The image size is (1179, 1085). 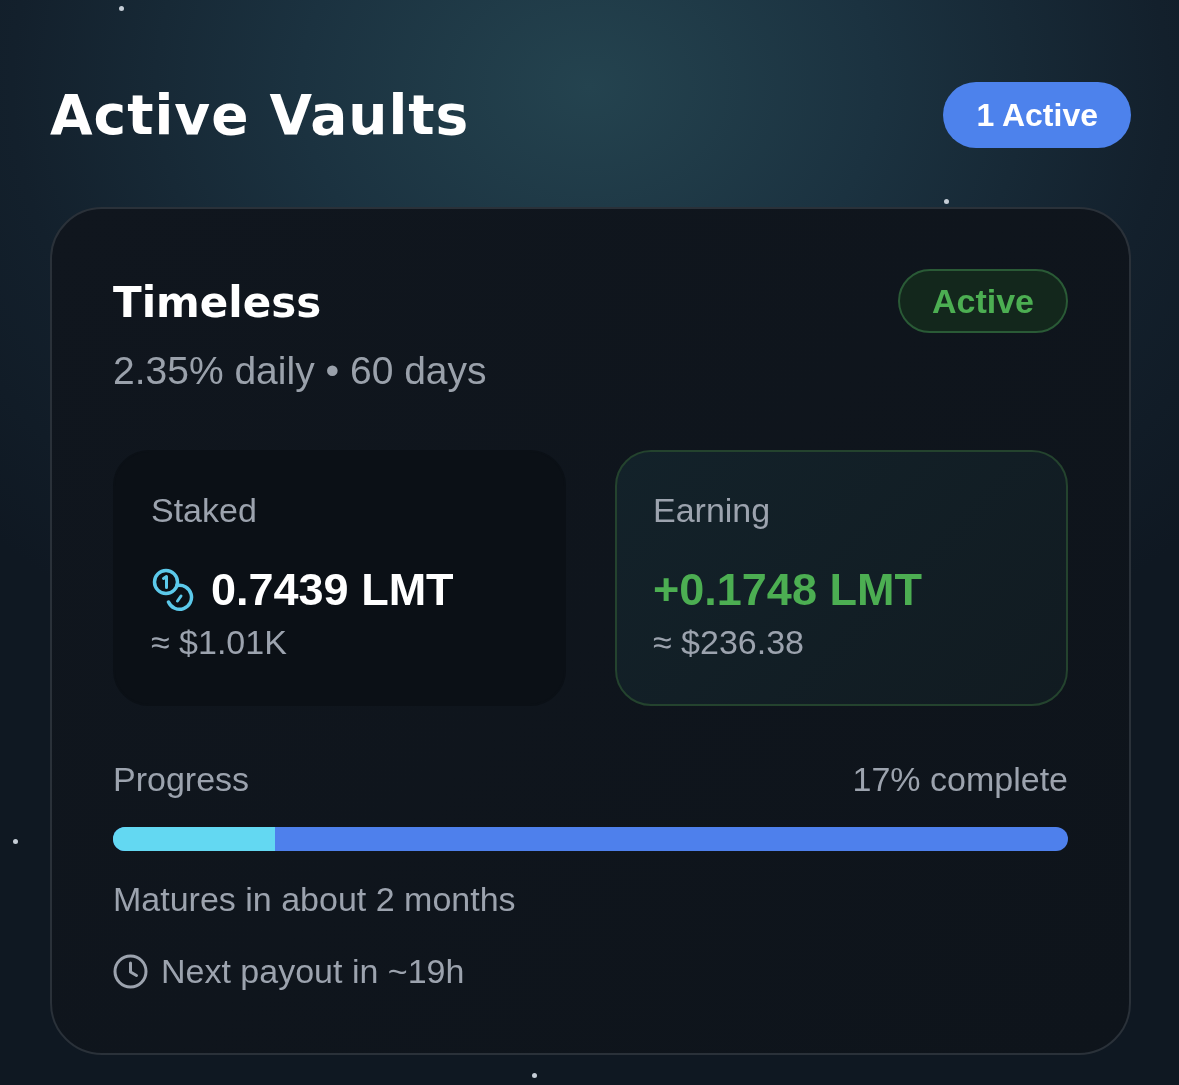 What do you see at coordinates (787, 590) in the screenshot?
I see `stat-value: +0.1748 LMT` at bounding box center [787, 590].